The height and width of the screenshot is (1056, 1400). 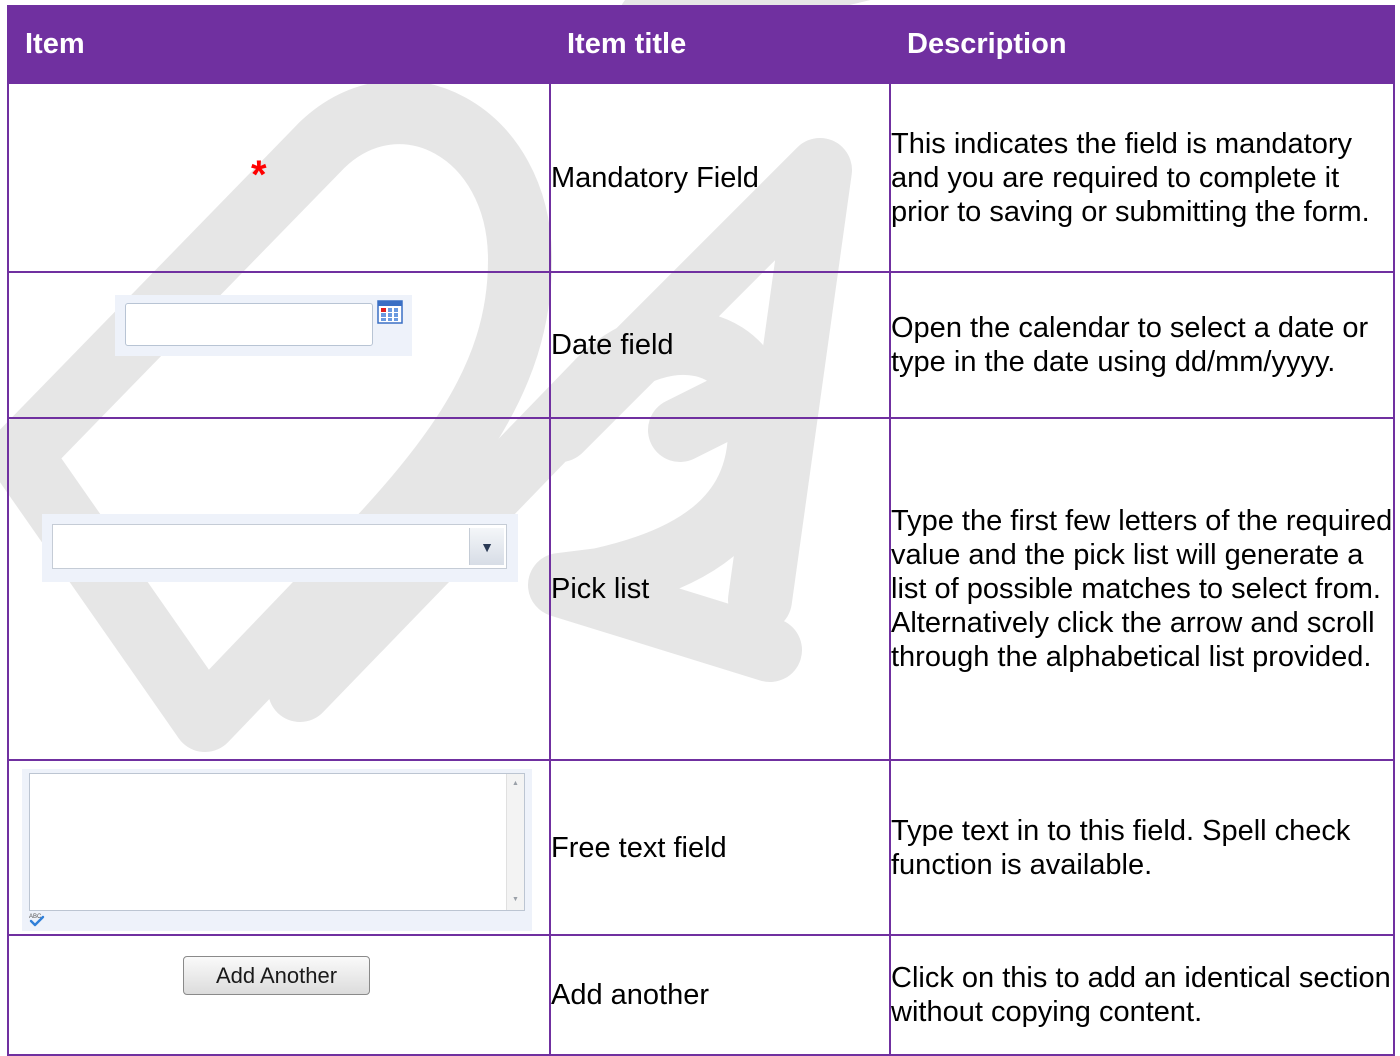 I want to click on date-input, so click(x=249, y=324).